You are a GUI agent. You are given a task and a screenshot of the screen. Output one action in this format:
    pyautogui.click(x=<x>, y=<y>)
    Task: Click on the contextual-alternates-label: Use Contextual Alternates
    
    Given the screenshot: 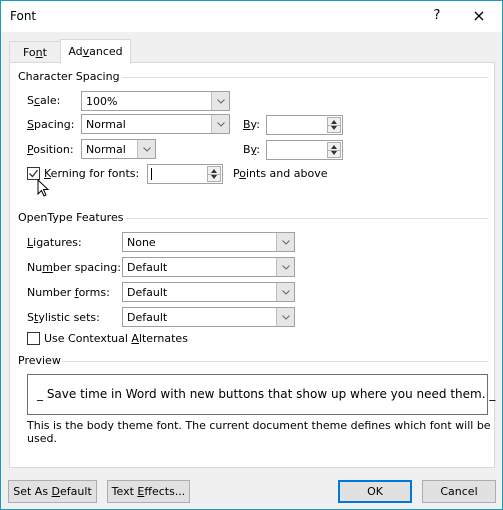 What is the action you would take?
    pyautogui.click(x=116, y=338)
    